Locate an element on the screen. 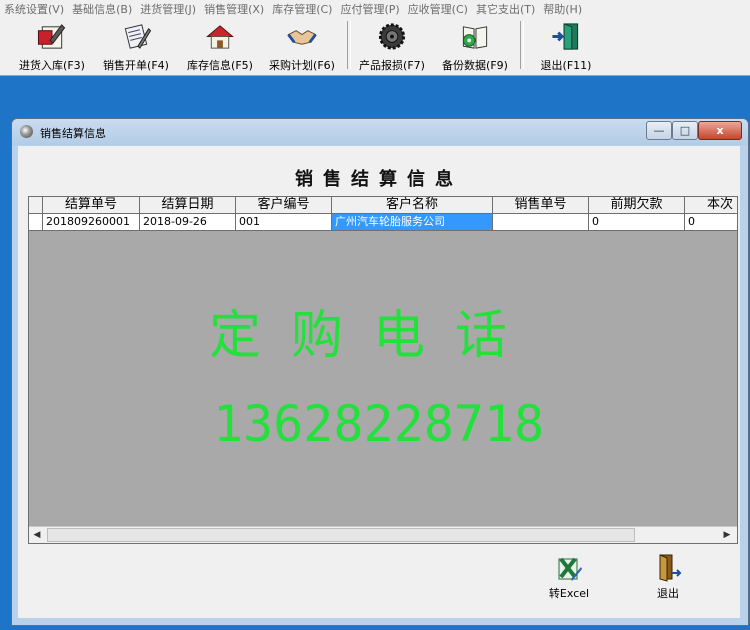 This screenshot has height=630, width=750. cell-sale-no is located at coordinates (541, 222).